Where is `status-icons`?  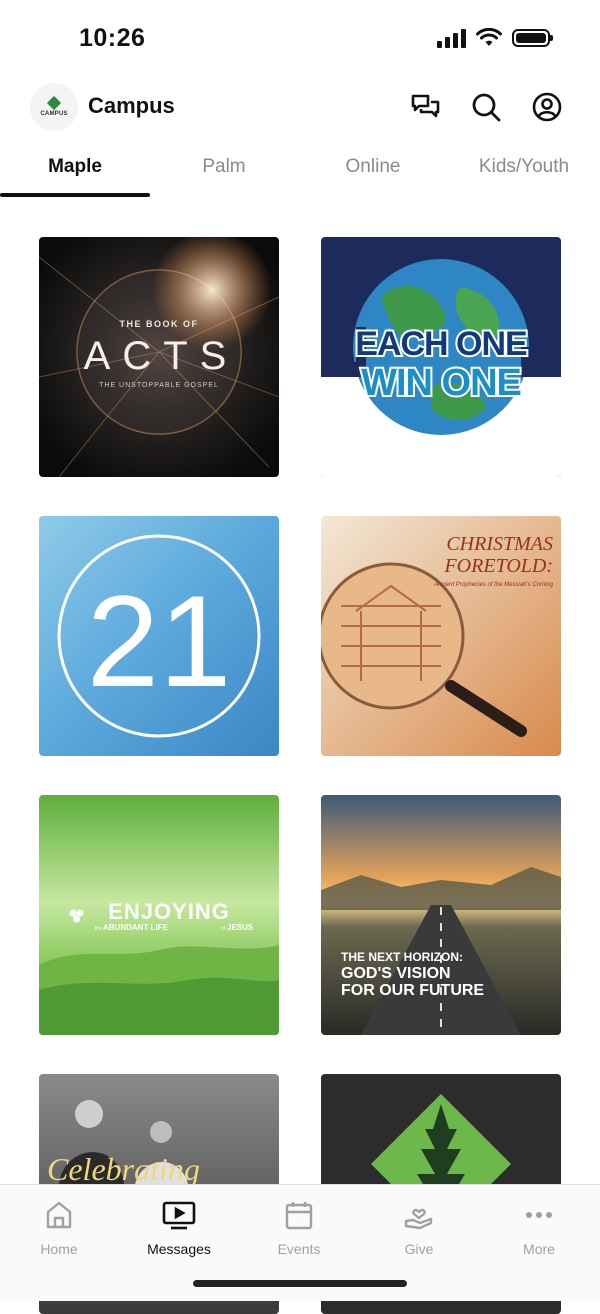
status-icons is located at coordinates (495, 38).